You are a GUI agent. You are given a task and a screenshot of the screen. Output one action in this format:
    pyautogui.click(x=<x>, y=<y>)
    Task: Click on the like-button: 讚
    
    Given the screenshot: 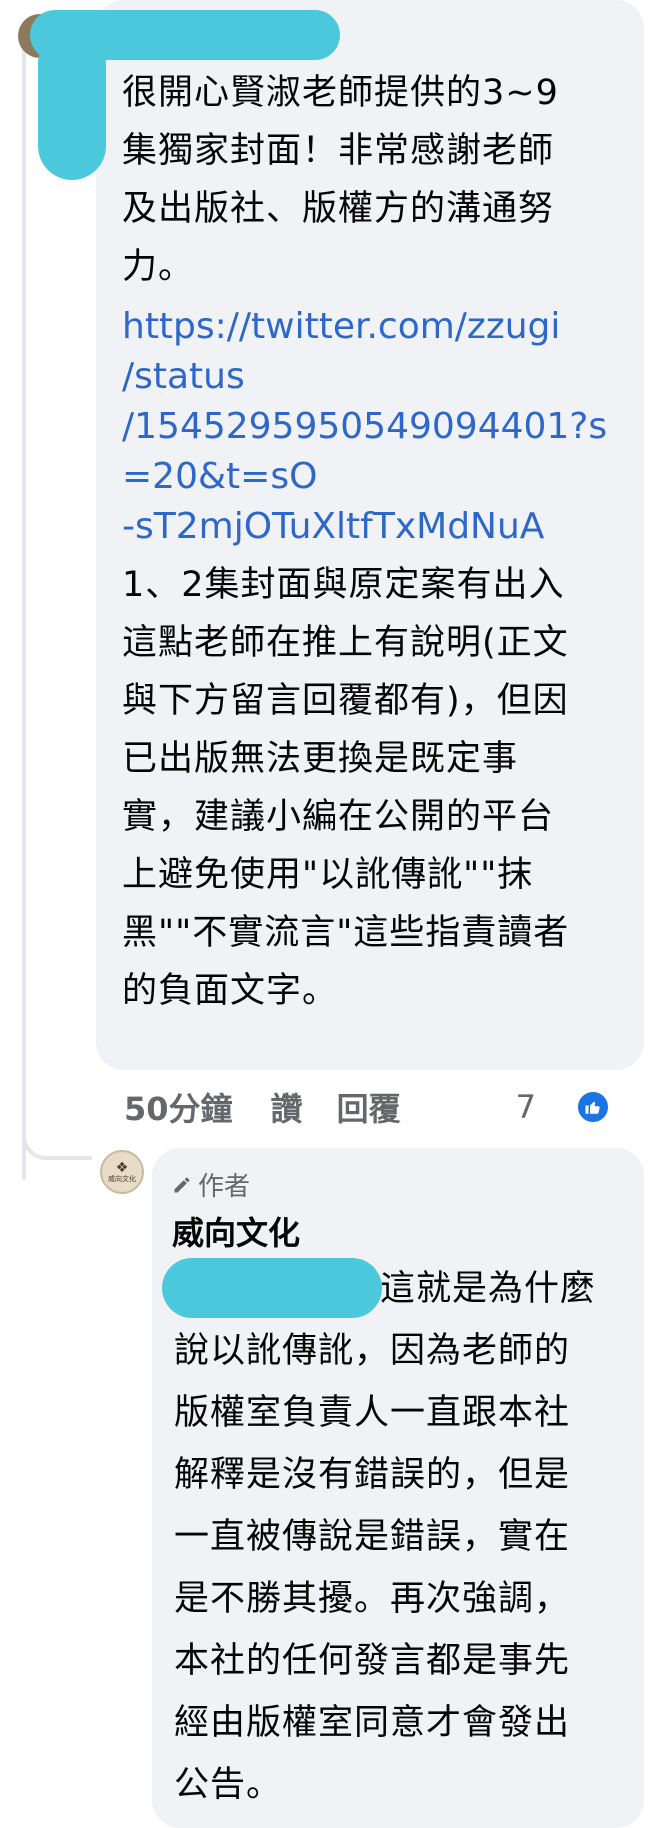 What is the action you would take?
    pyautogui.click(x=287, y=1107)
    